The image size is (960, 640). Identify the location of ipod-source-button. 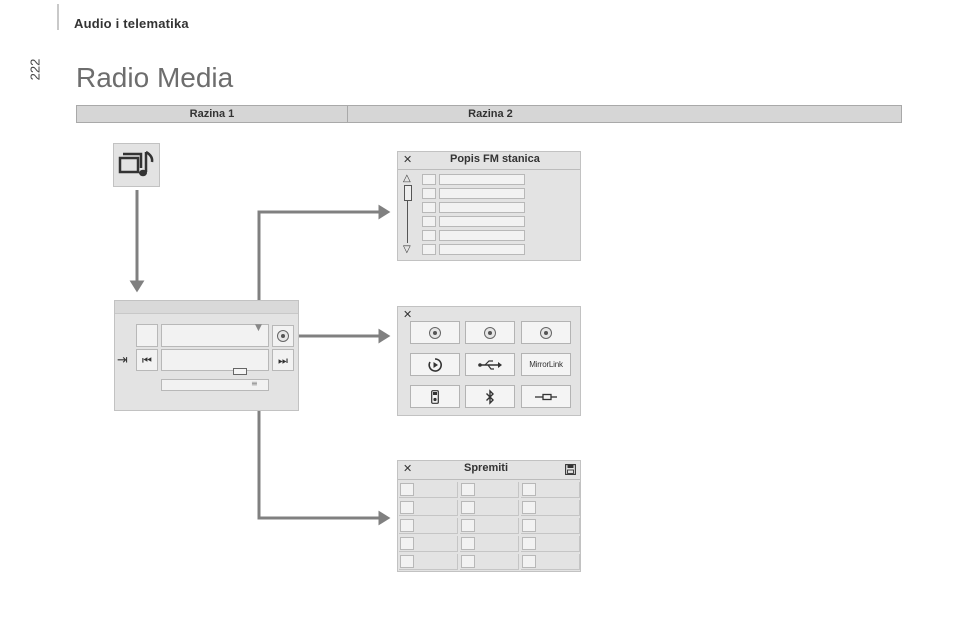
(435, 396).